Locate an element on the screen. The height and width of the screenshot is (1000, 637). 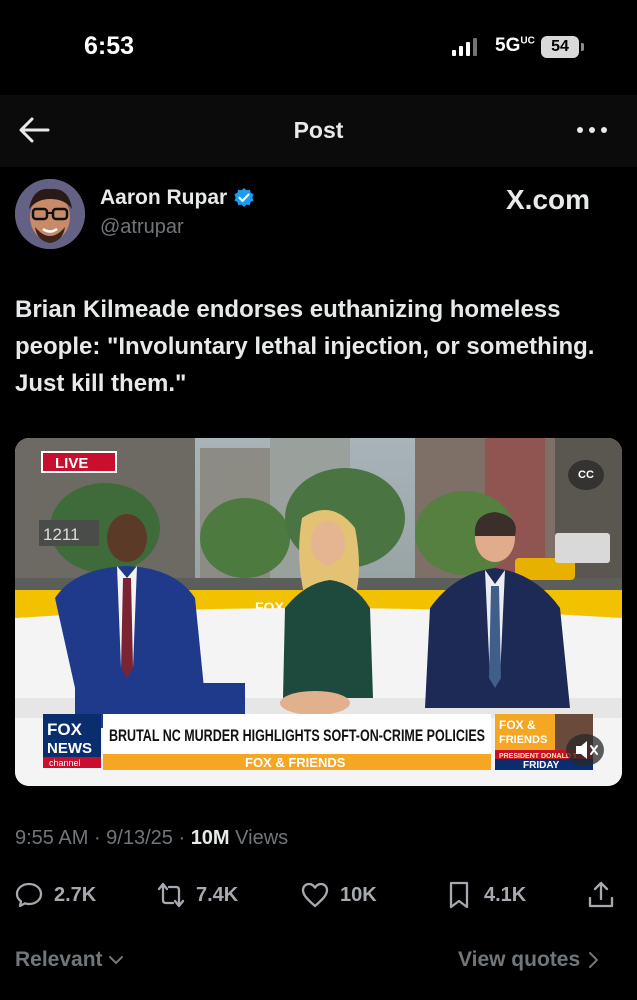
building-number: 1211 is located at coordinates (61, 534).